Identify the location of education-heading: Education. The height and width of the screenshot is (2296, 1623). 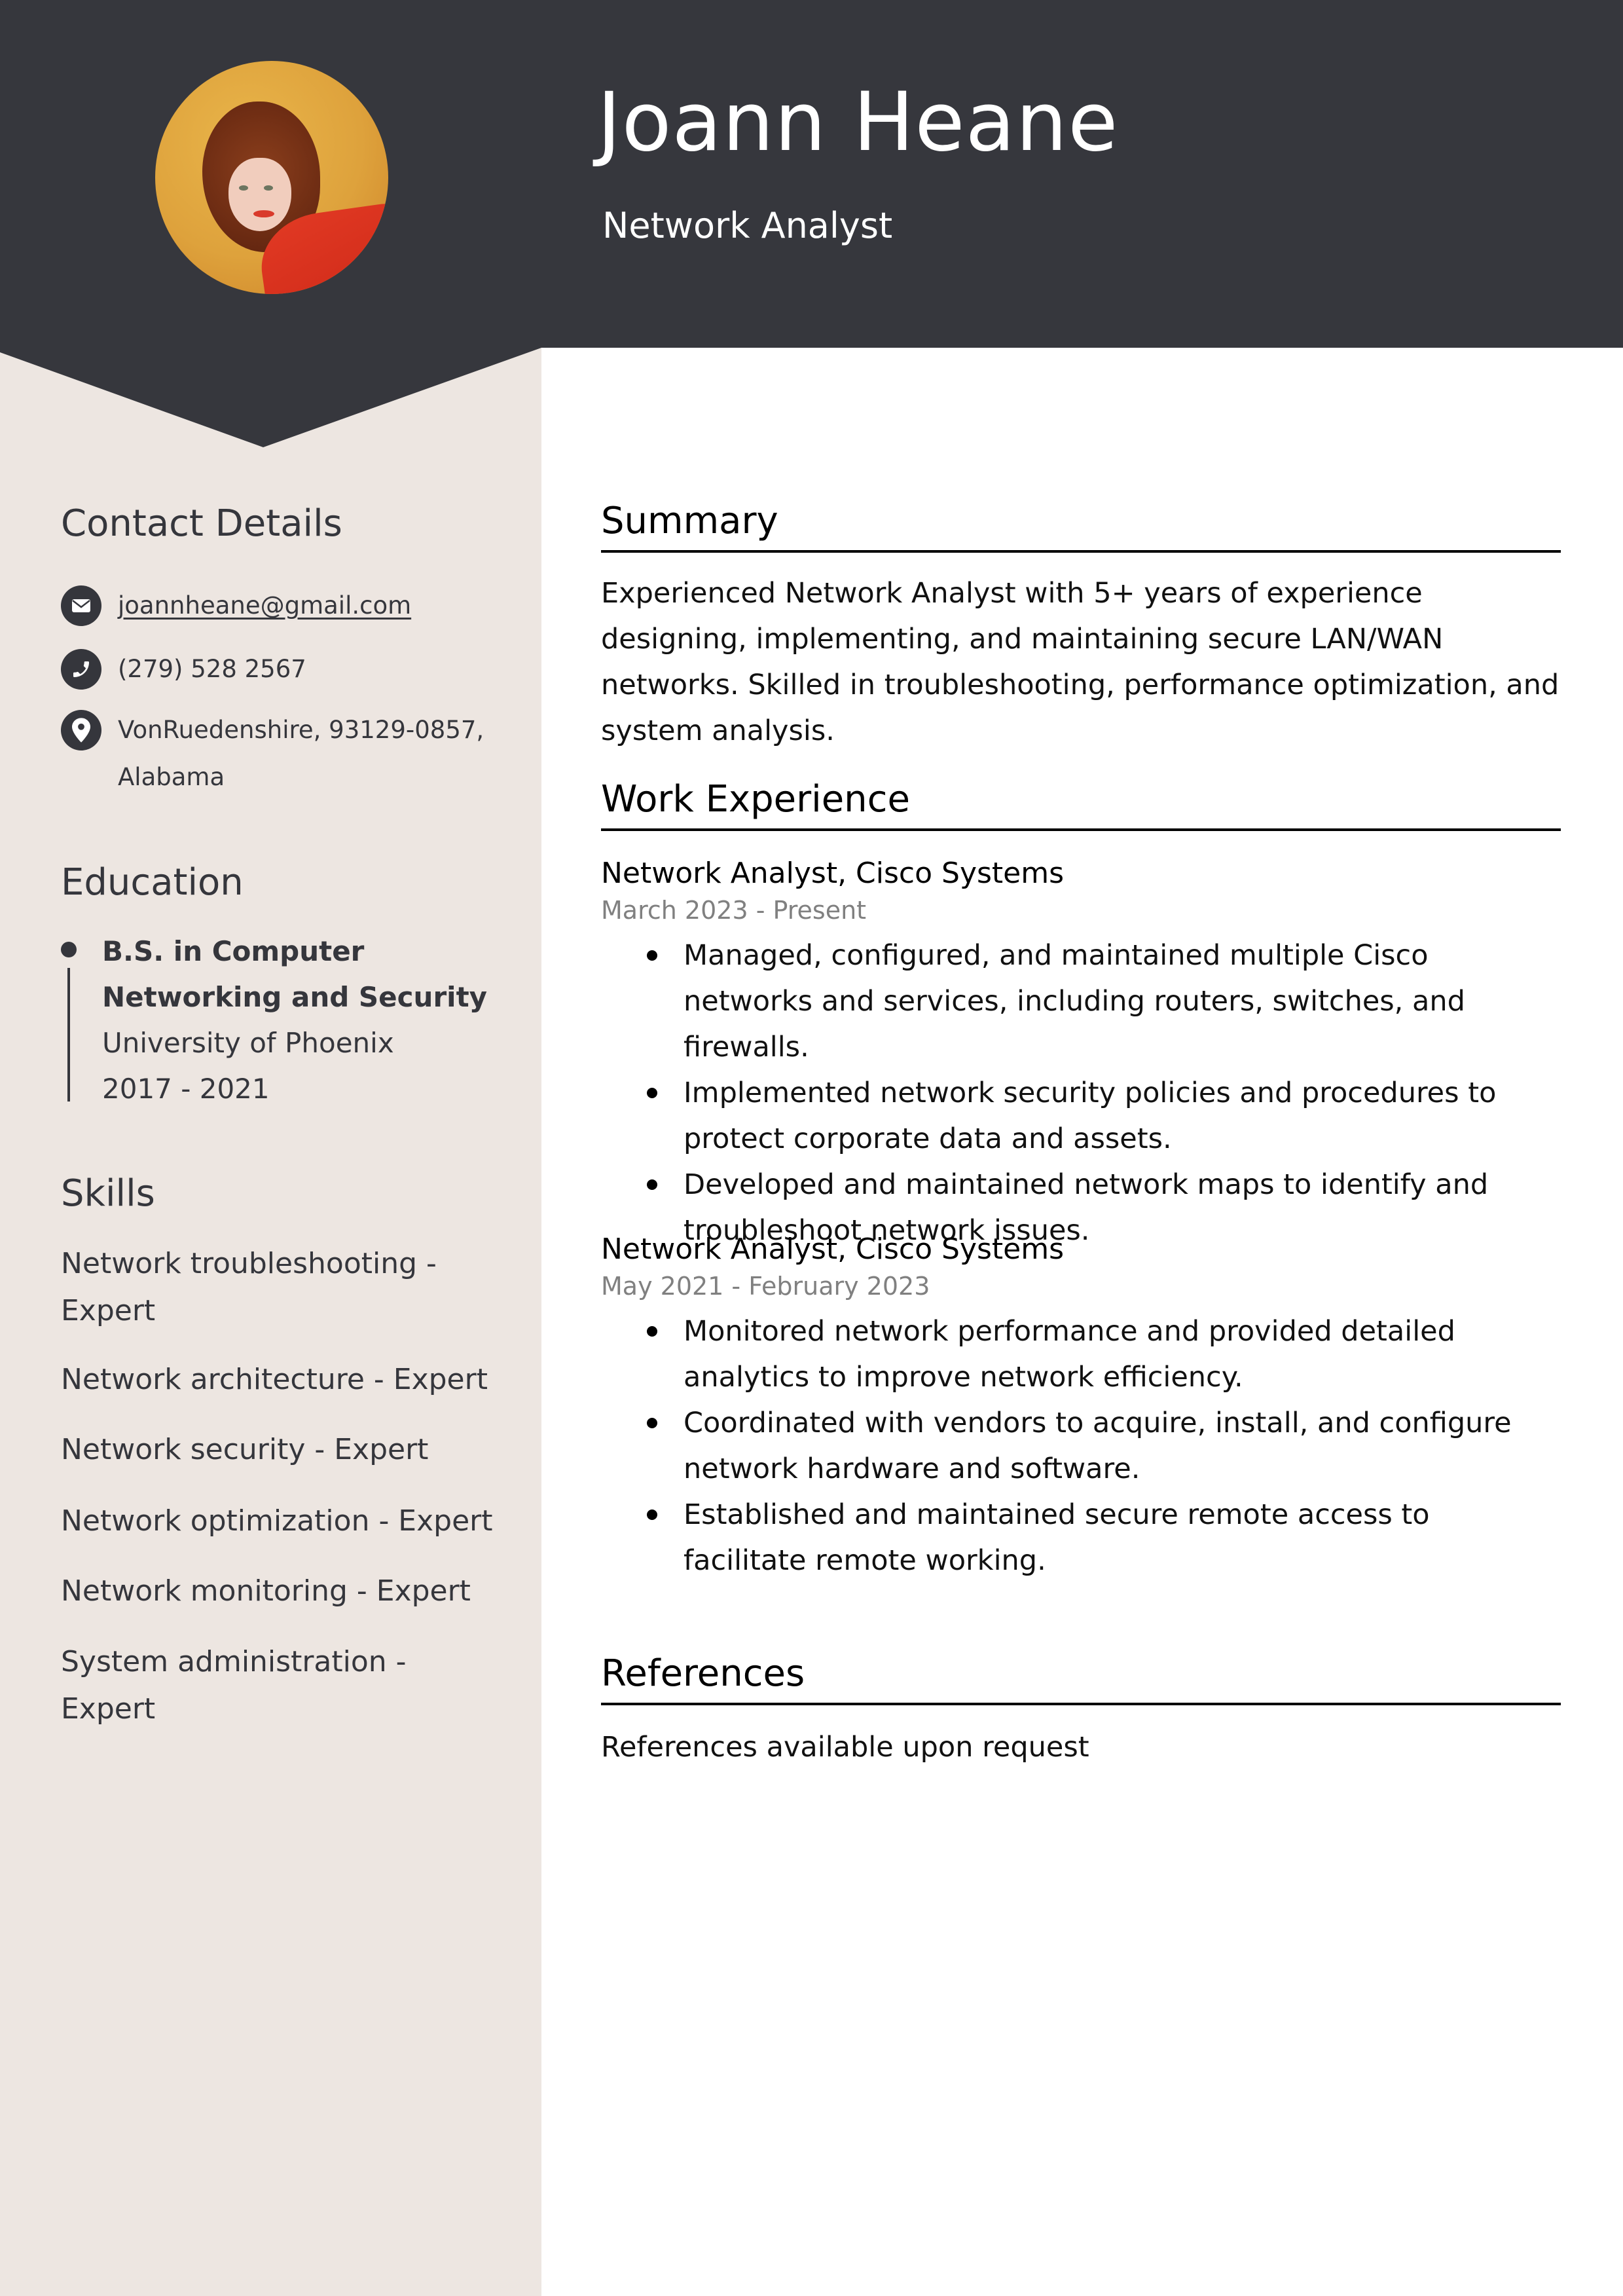
(152, 882).